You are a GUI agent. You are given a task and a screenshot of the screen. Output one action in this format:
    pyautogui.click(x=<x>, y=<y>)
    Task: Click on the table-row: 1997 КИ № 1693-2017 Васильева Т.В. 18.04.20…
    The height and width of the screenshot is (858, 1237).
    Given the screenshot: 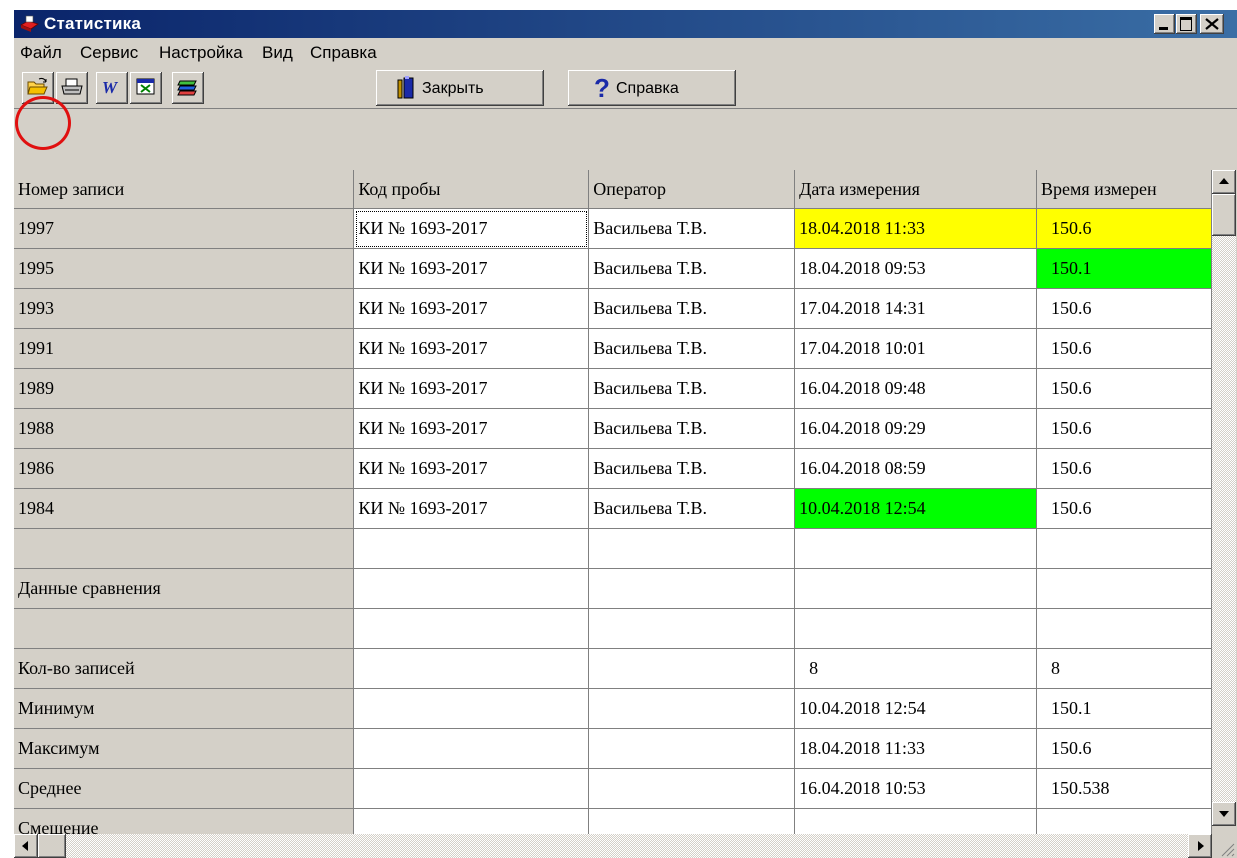 What is the action you would take?
    pyautogui.click(x=613, y=228)
    